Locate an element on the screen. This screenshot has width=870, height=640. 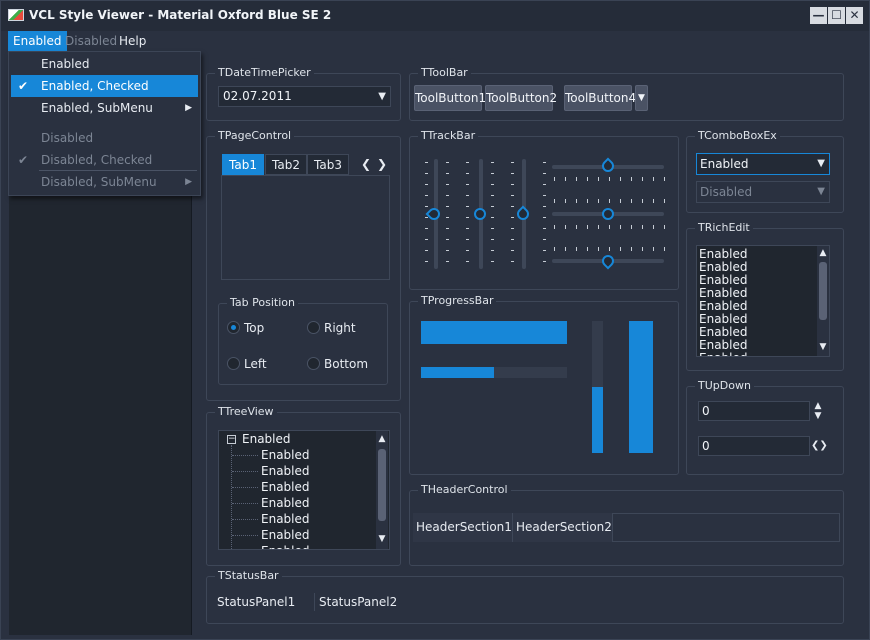
updown-edit-2: 0 is located at coordinates (754, 446).